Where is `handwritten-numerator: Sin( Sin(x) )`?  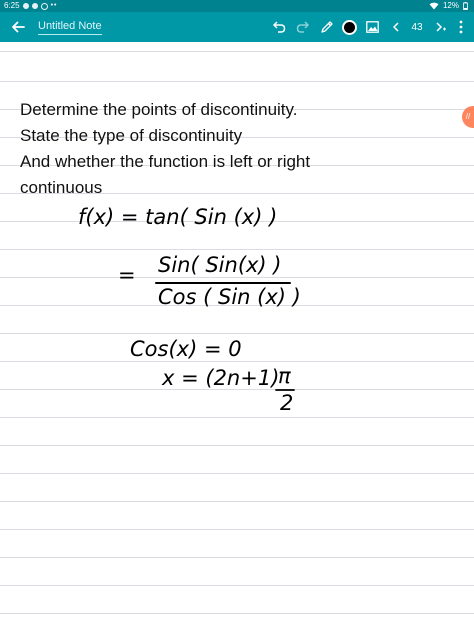 handwritten-numerator: Sin( Sin(x) ) is located at coordinates (220, 265).